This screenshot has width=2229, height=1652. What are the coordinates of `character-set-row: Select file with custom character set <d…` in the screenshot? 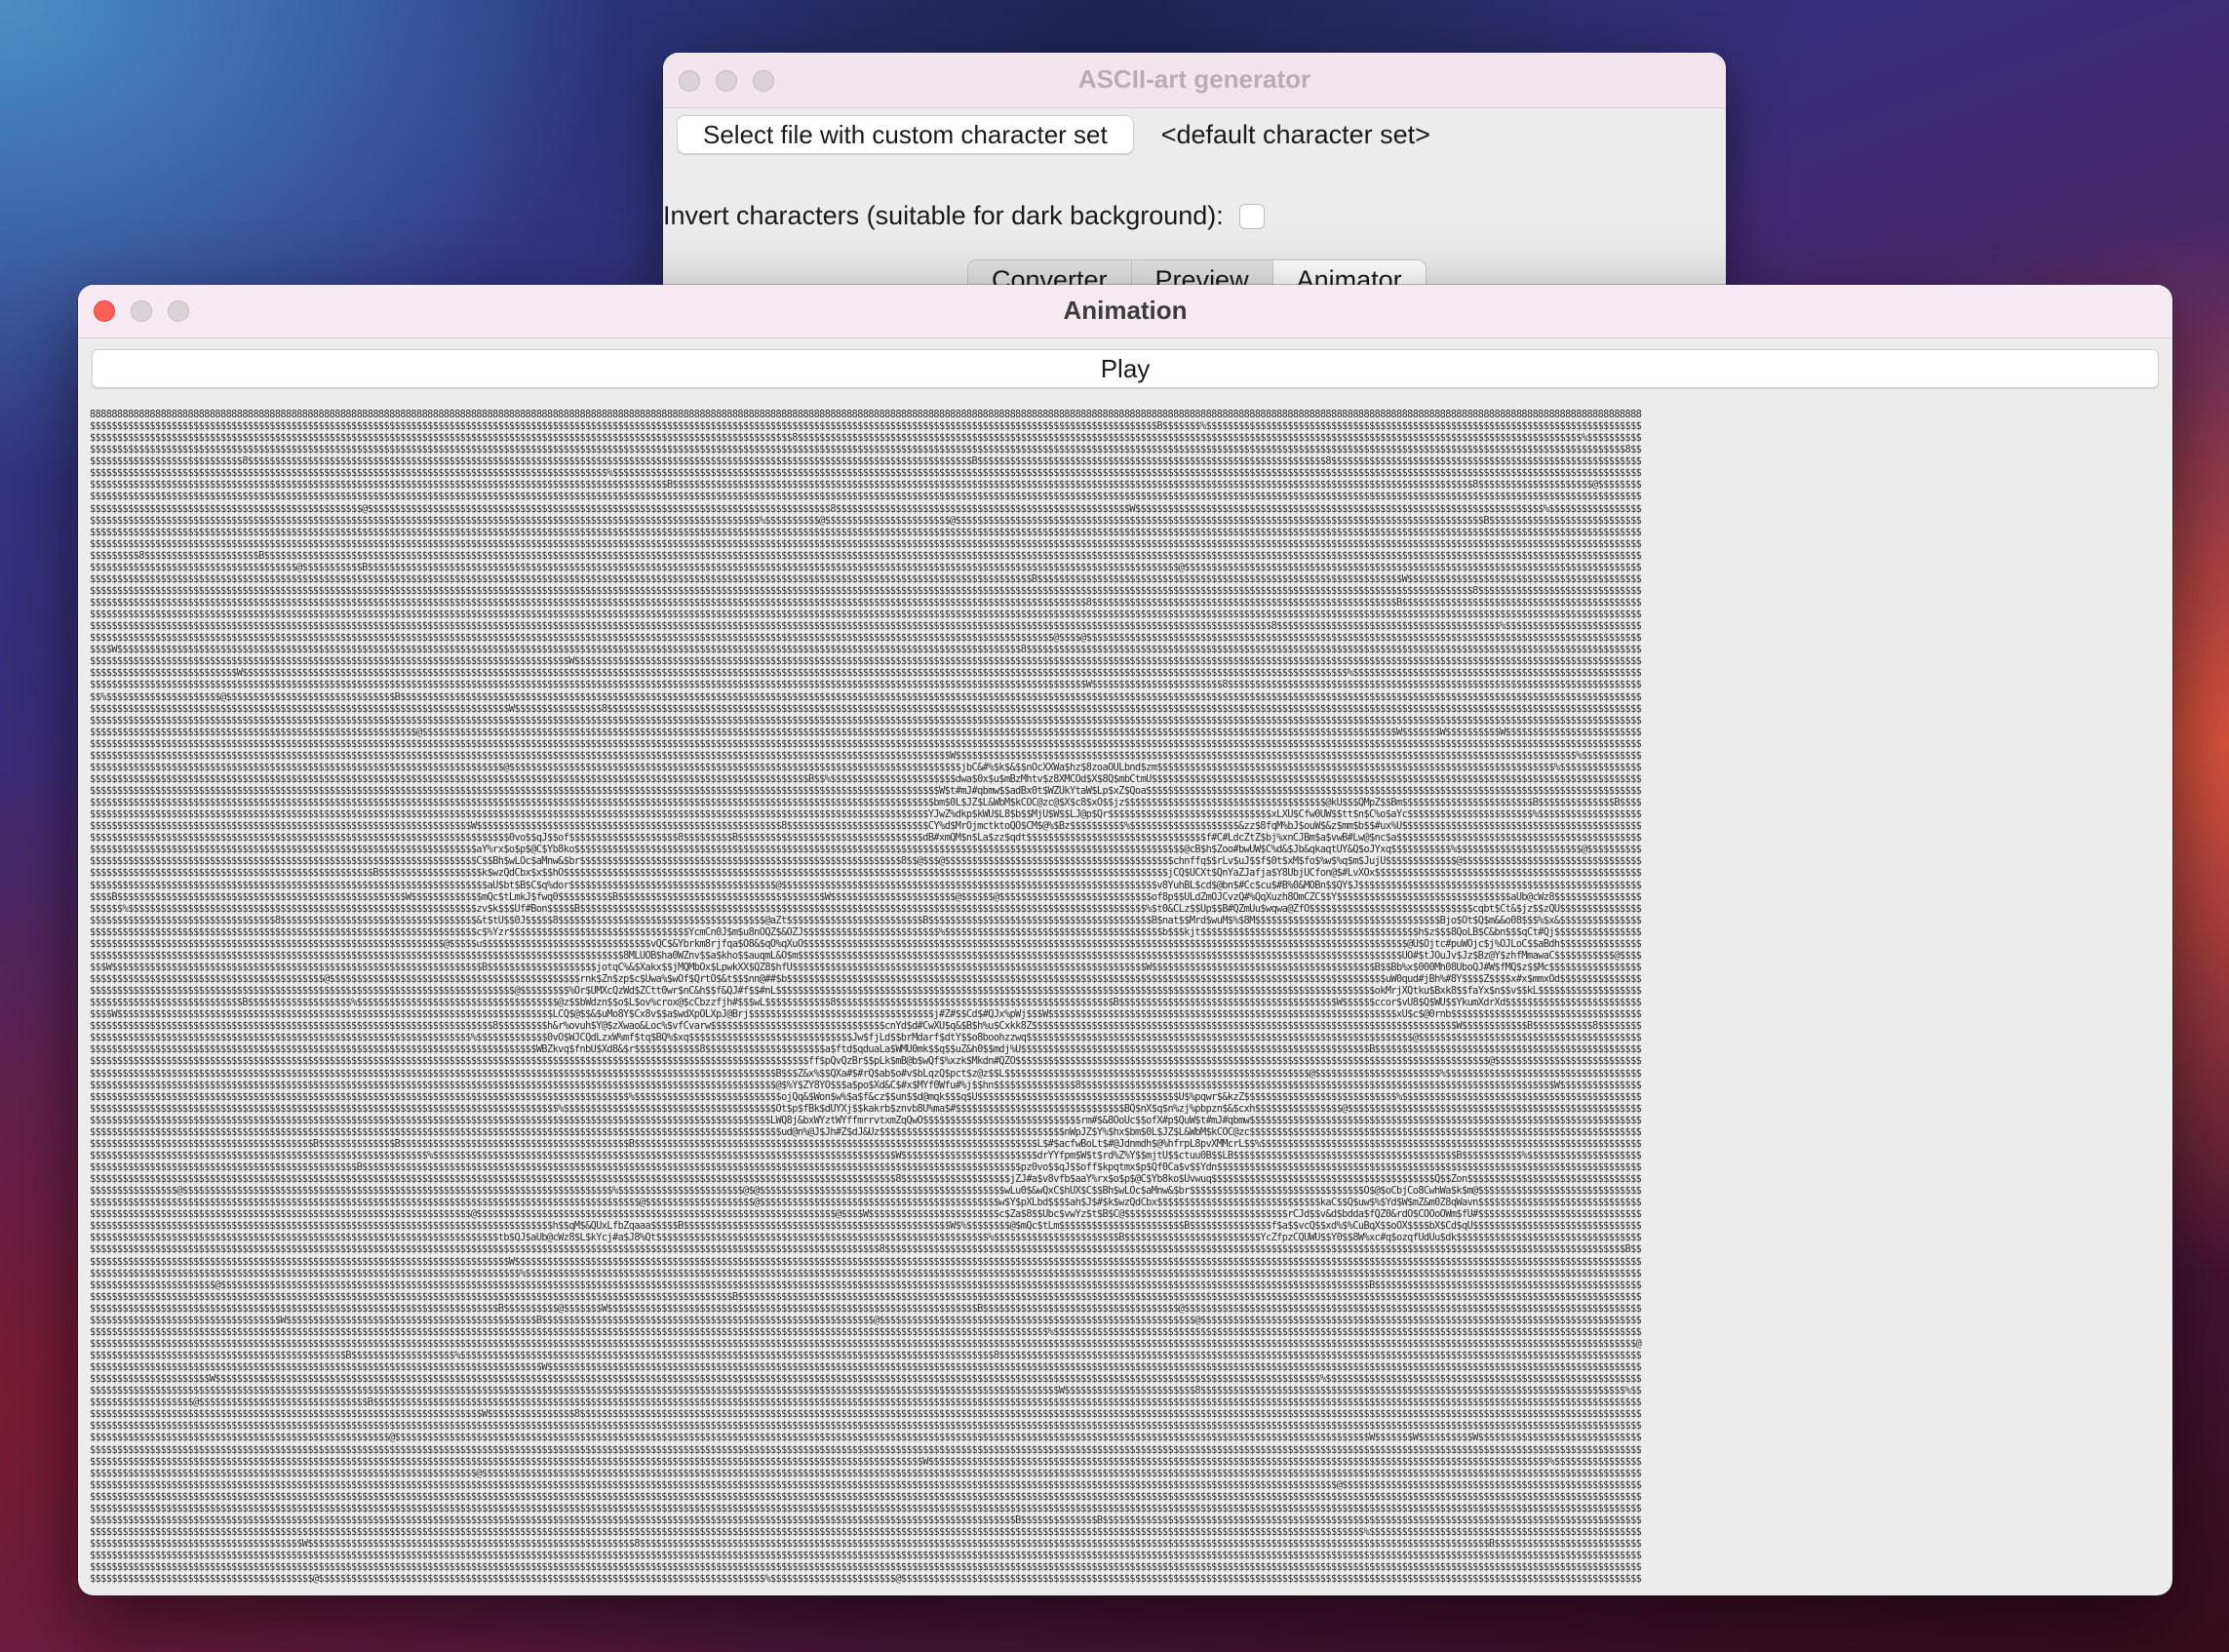 It's located at (1053, 134).